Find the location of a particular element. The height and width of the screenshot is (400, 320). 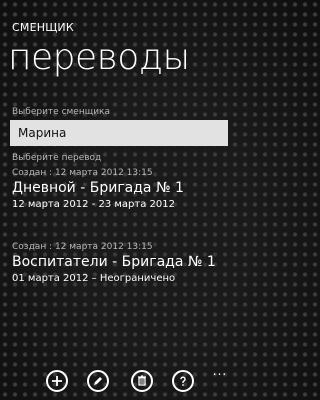

app-title: СМЕНЩИК is located at coordinates (43, 27).